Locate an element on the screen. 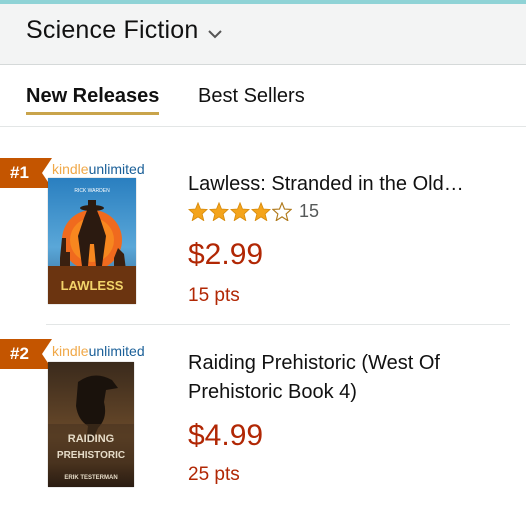  tab-bar: New Releases Best Sellers is located at coordinates (263, 96).